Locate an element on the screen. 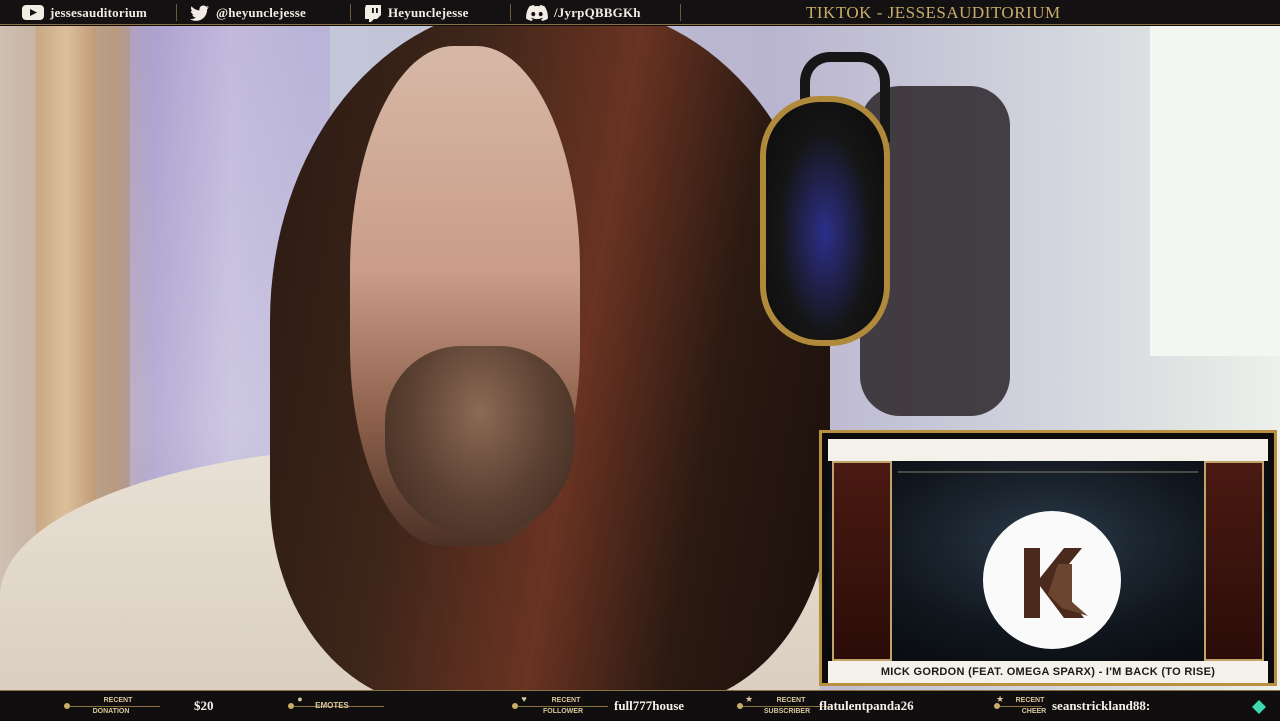  twitch-icon is located at coordinates (373, 13).